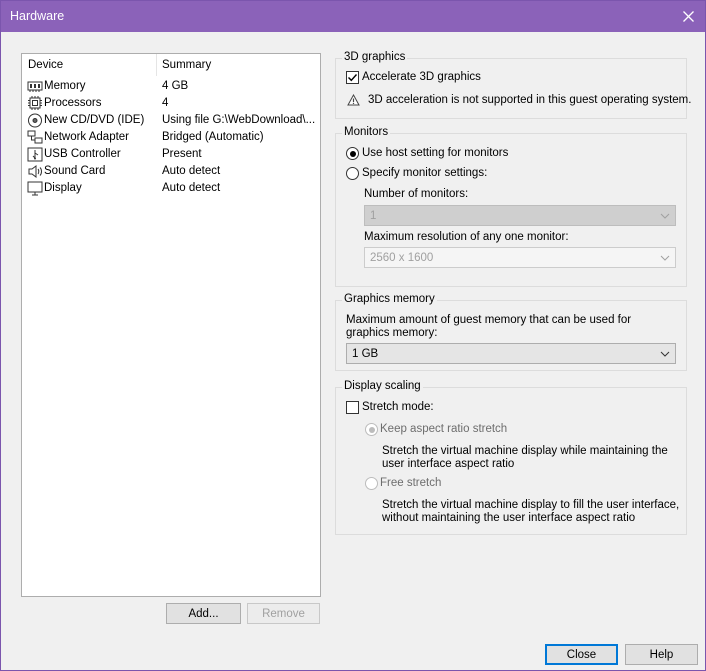 The width and height of the screenshot is (706, 671). I want to click on device-name: Memory, so click(65, 86).